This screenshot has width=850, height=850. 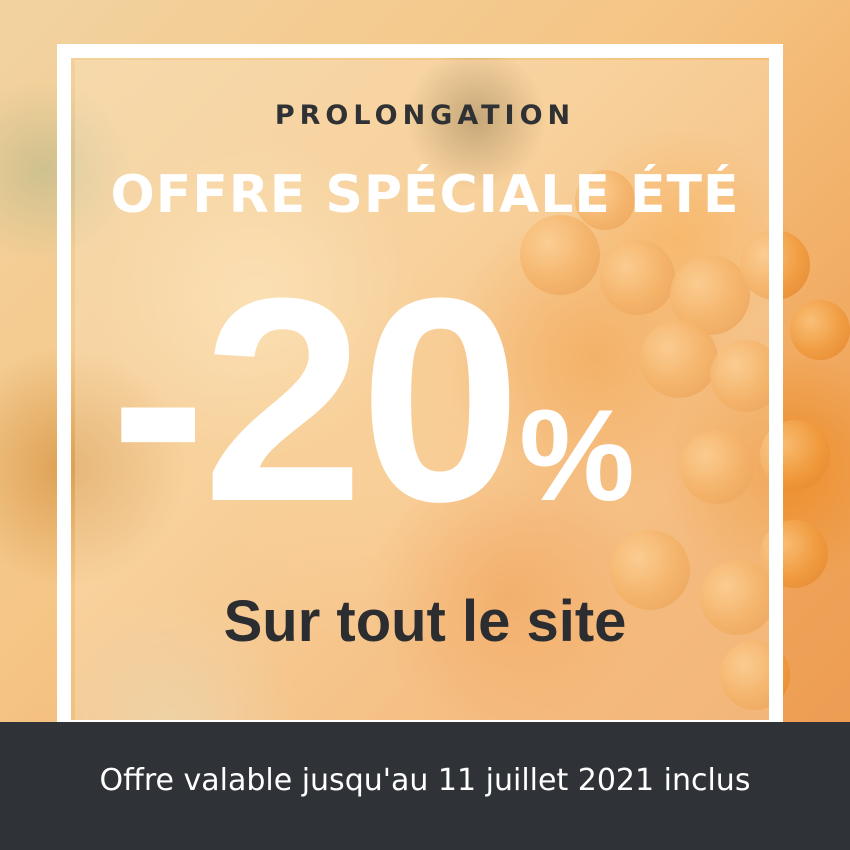 I want to click on headline: OFFRE SPÉCIALE ÉTÉ, so click(x=425, y=195).